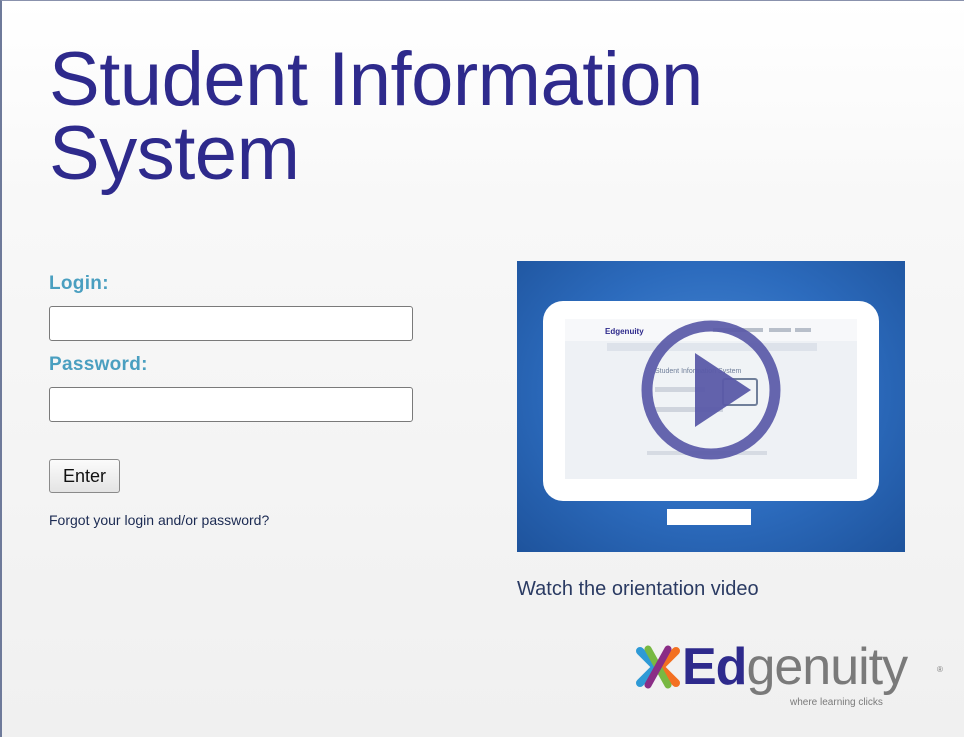 The image size is (964, 737). I want to click on logo-wordmark: Edgenuity, so click(795, 667).